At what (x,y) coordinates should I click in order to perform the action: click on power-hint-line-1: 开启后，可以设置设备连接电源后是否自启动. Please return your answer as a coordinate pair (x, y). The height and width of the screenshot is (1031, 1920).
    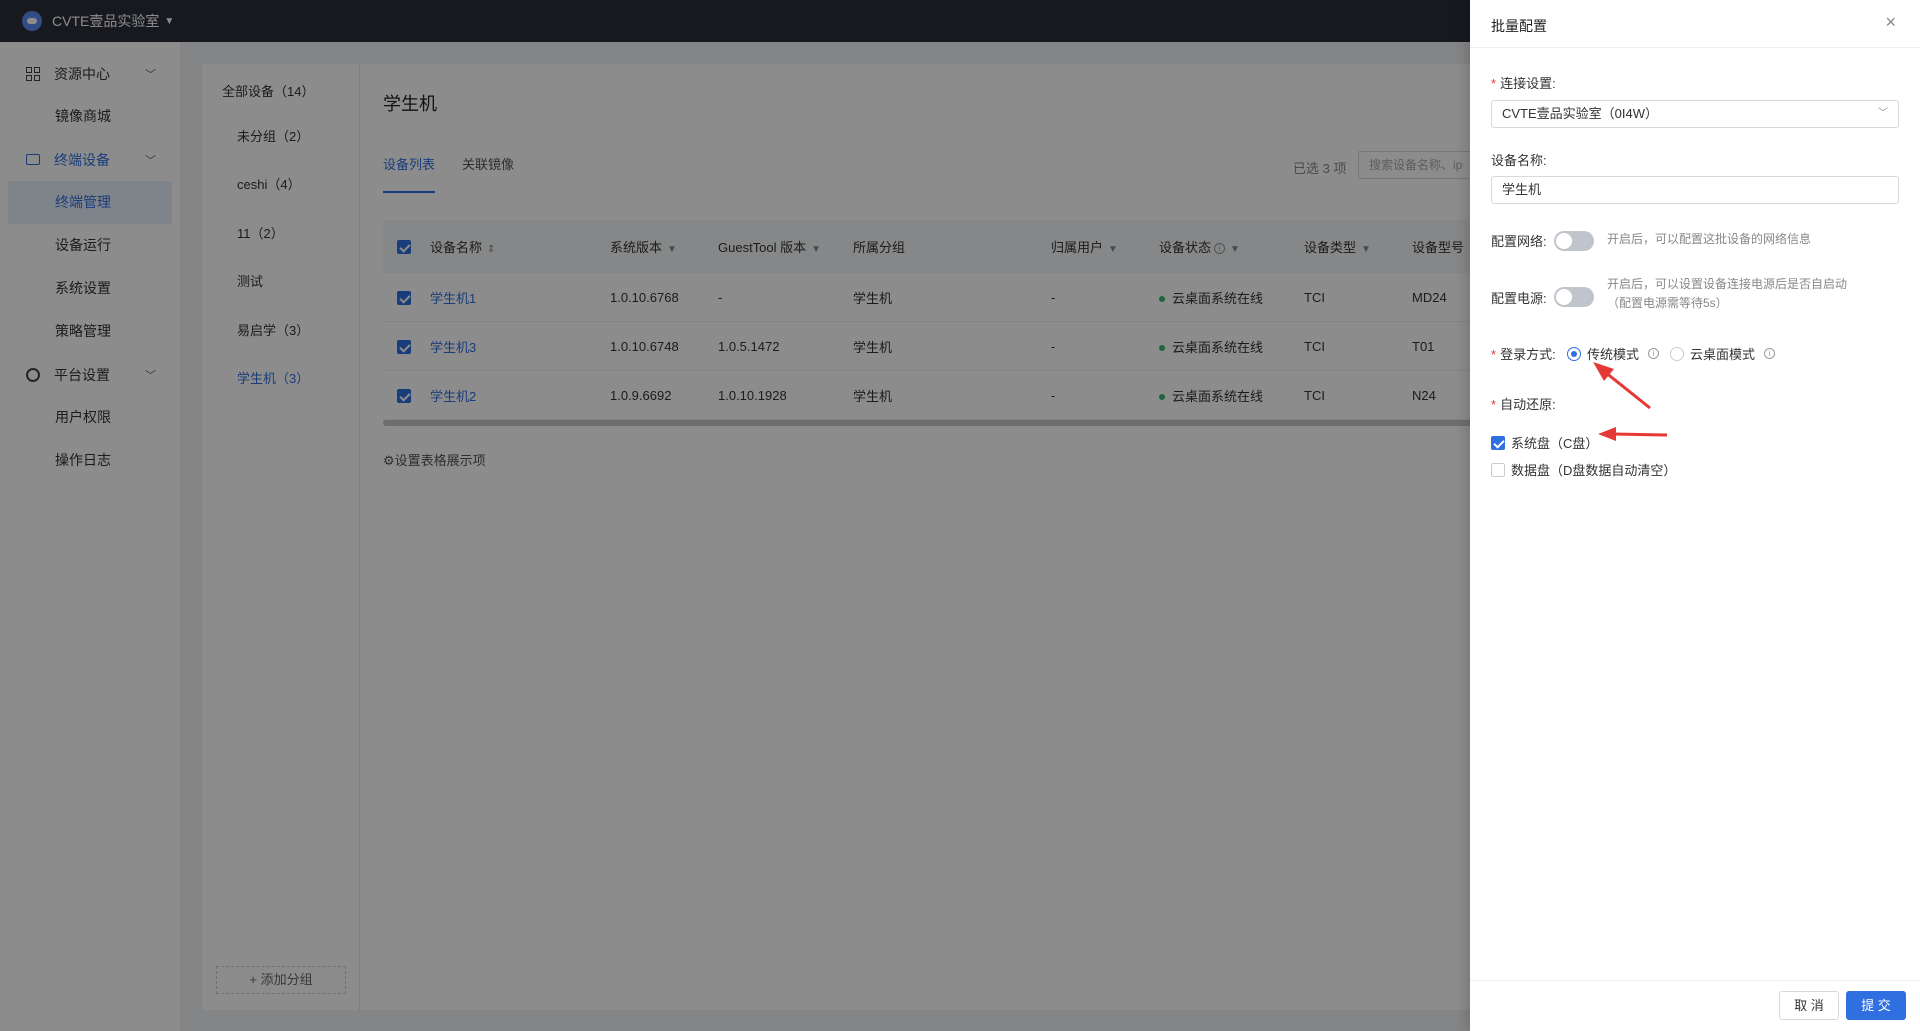
    Looking at the image, I should click on (1727, 284).